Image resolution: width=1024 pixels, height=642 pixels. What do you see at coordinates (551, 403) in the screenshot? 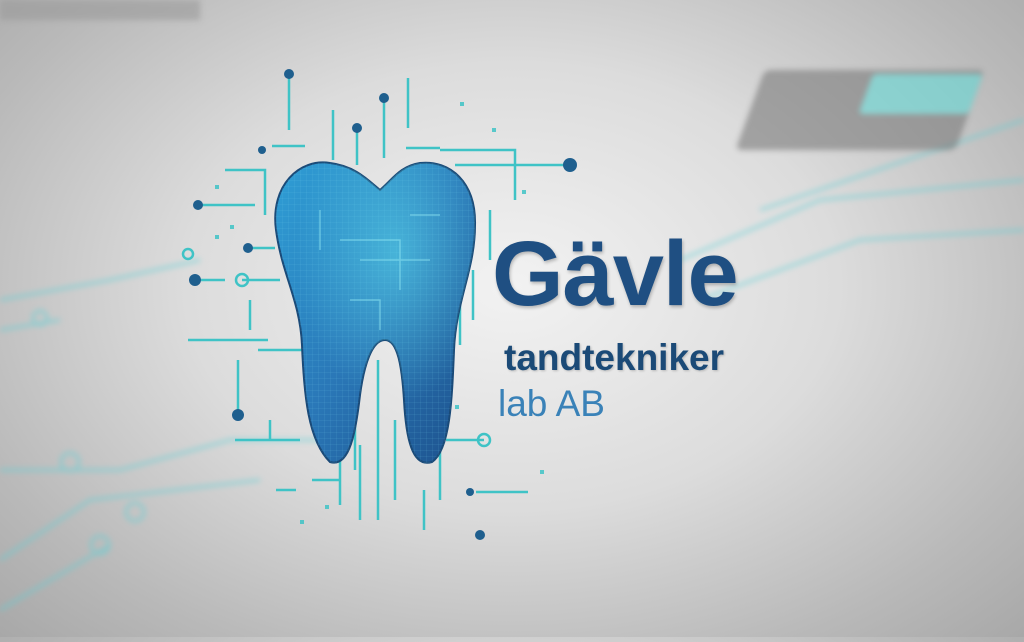
I see `brand-suffix: lab AB` at bounding box center [551, 403].